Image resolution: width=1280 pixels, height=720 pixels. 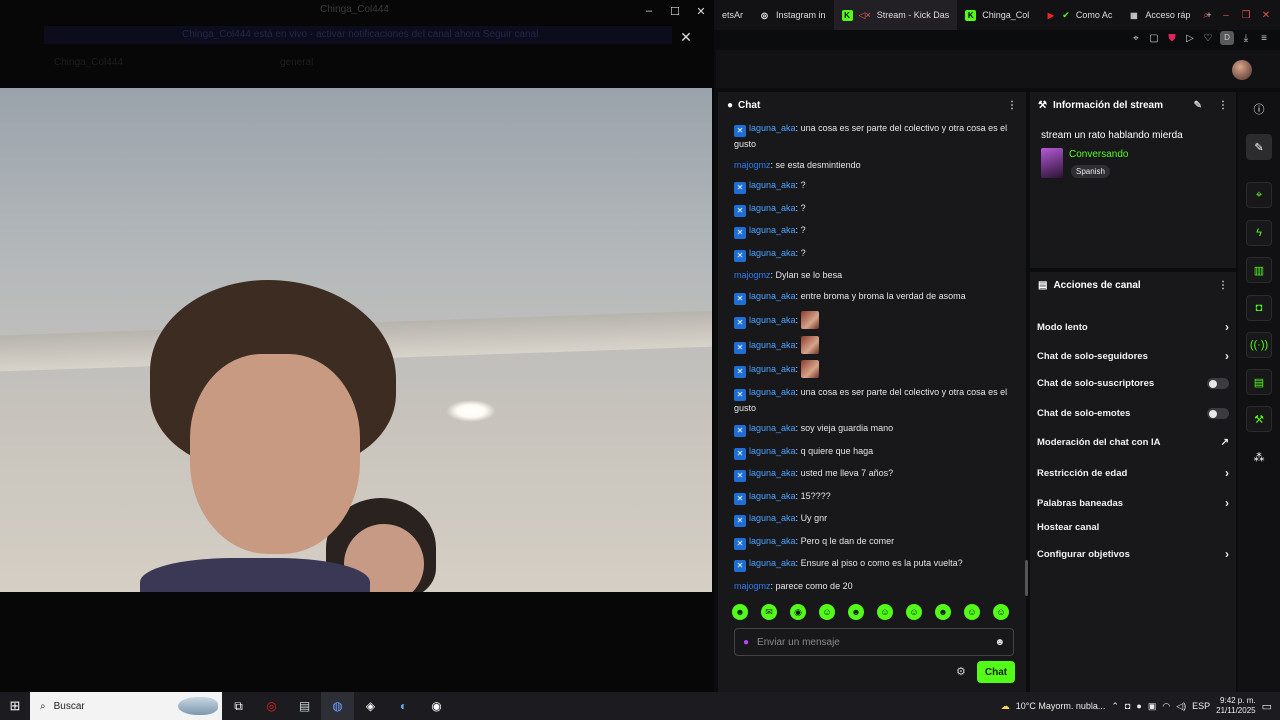 What do you see at coordinates (403, 706) in the screenshot?
I see `steam-icon: ◐` at bounding box center [403, 706].